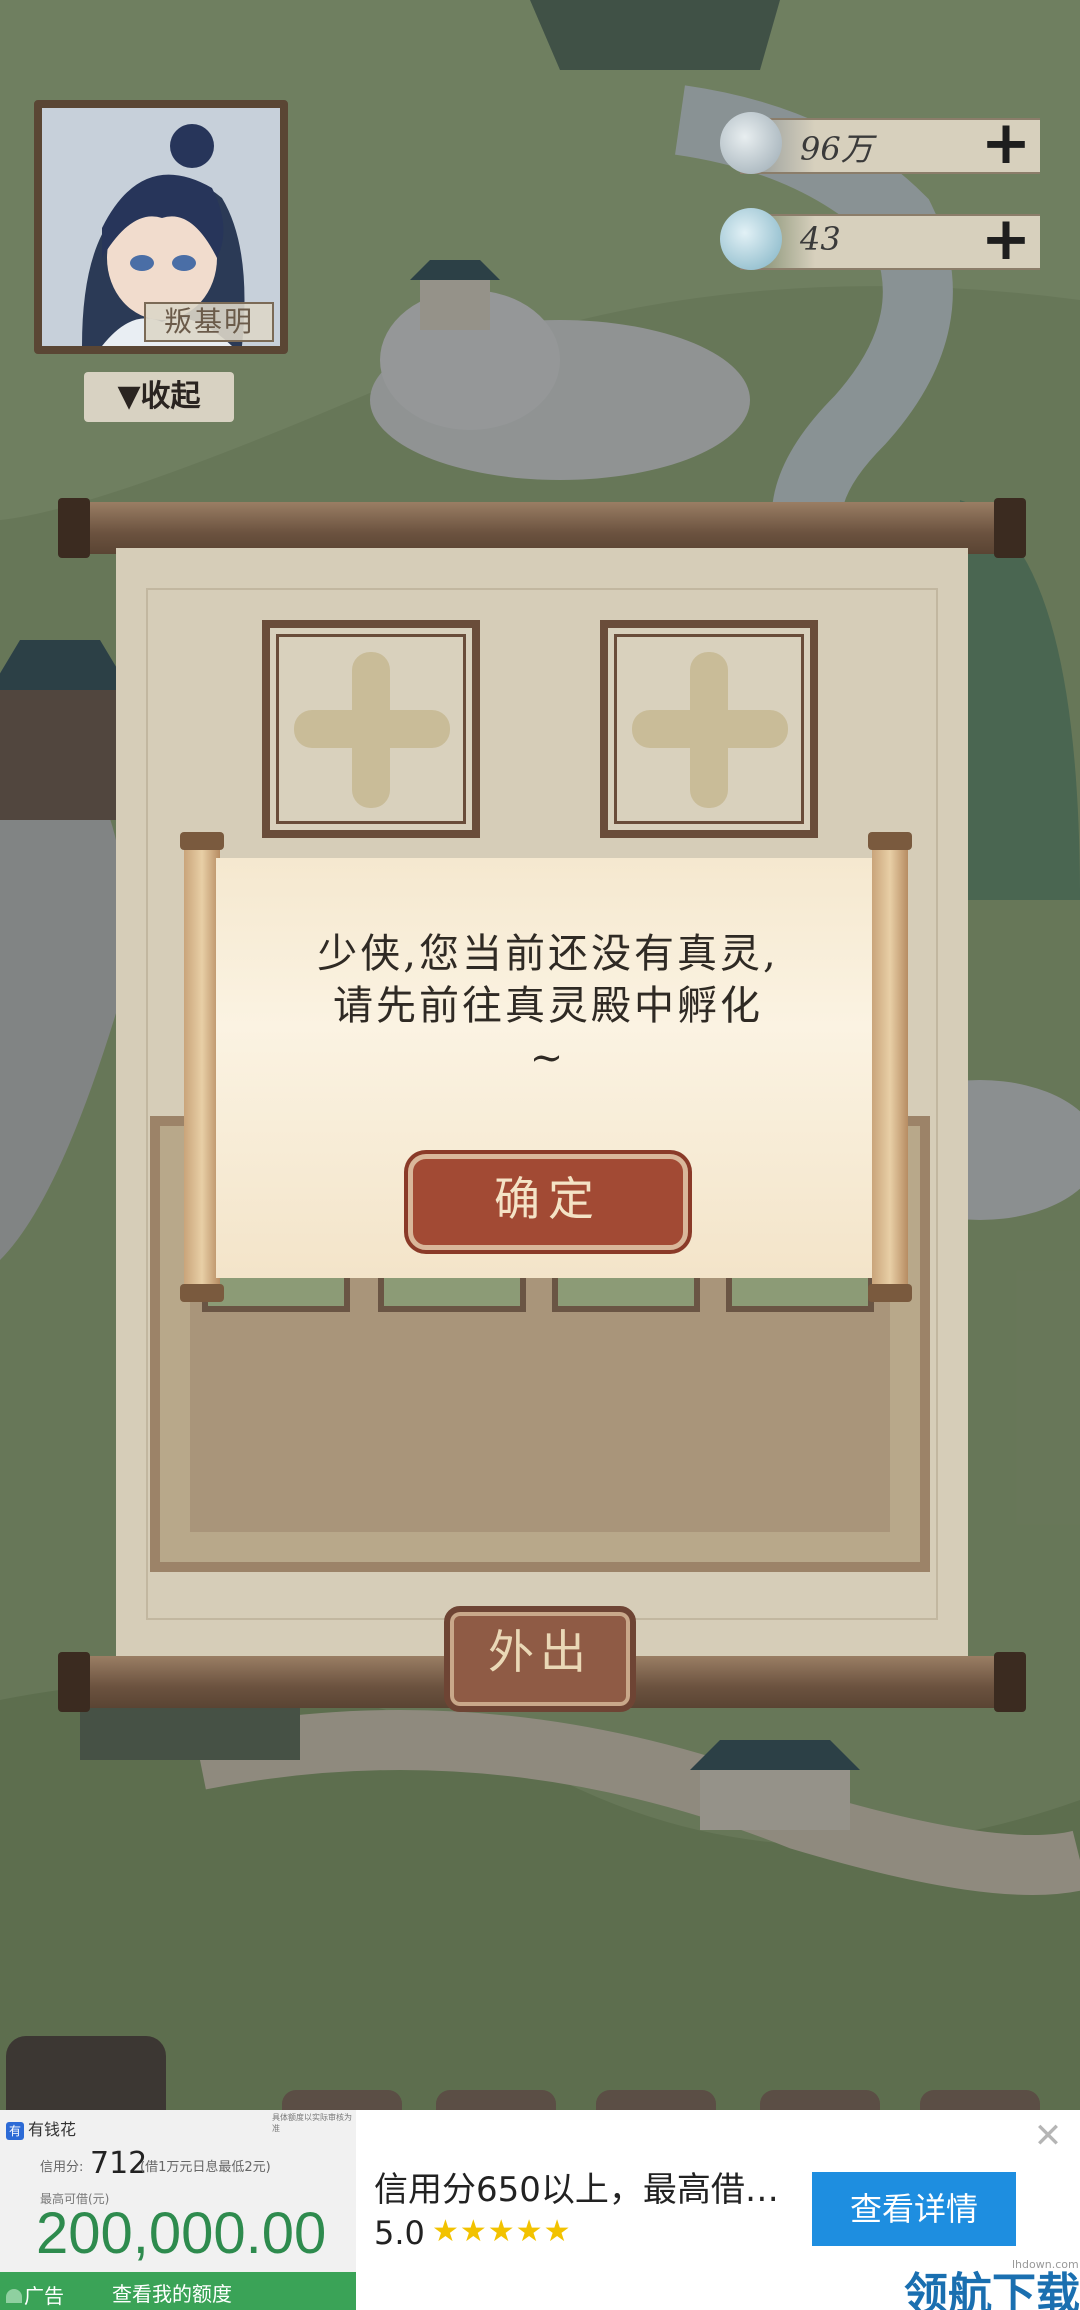 This screenshot has width=1080, height=2310. What do you see at coordinates (399, 2233) in the screenshot?
I see `ad-rating: 5.0` at bounding box center [399, 2233].